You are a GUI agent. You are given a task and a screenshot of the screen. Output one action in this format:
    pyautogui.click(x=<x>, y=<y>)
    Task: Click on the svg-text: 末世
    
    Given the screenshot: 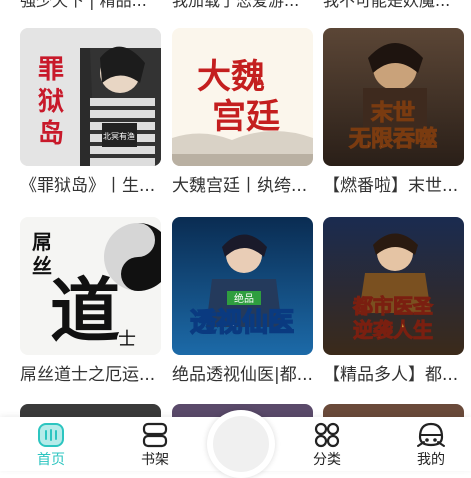 What is the action you would take?
    pyautogui.click(x=393, y=113)
    